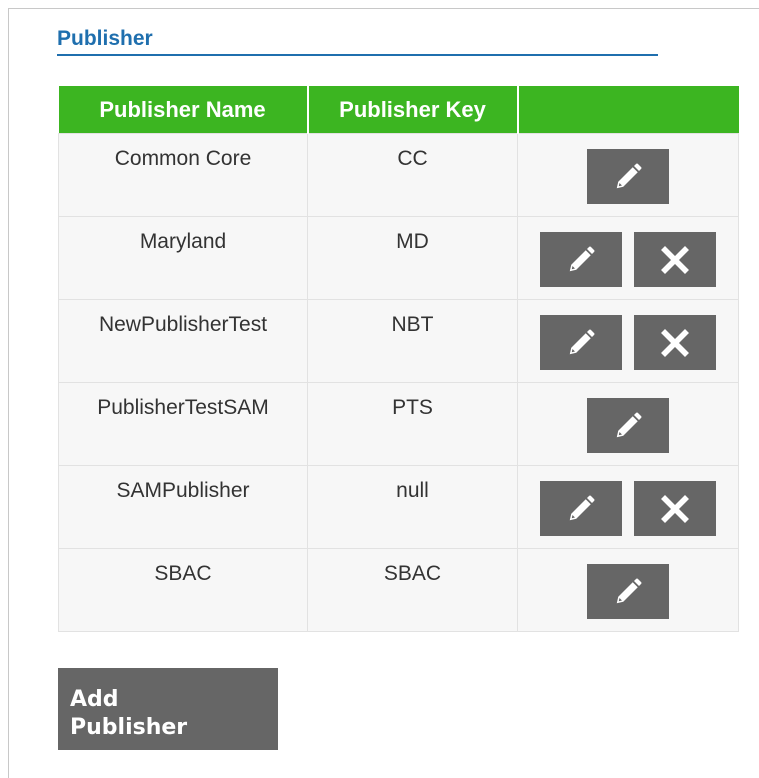  What do you see at coordinates (183, 158) in the screenshot?
I see `publisher-name: Common Core` at bounding box center [183, 158].